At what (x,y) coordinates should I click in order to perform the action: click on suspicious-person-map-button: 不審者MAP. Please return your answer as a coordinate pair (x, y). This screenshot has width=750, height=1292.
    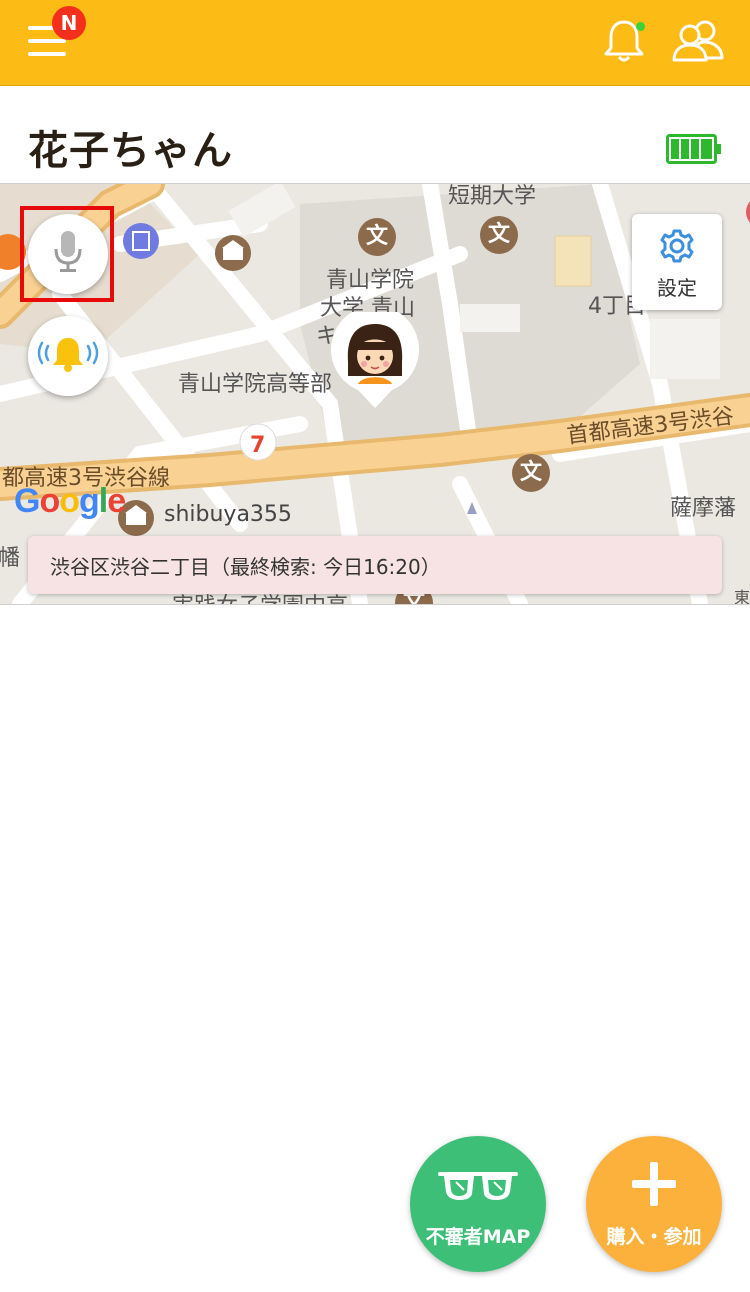
    Looking at the image, I should click on (478, 1204).